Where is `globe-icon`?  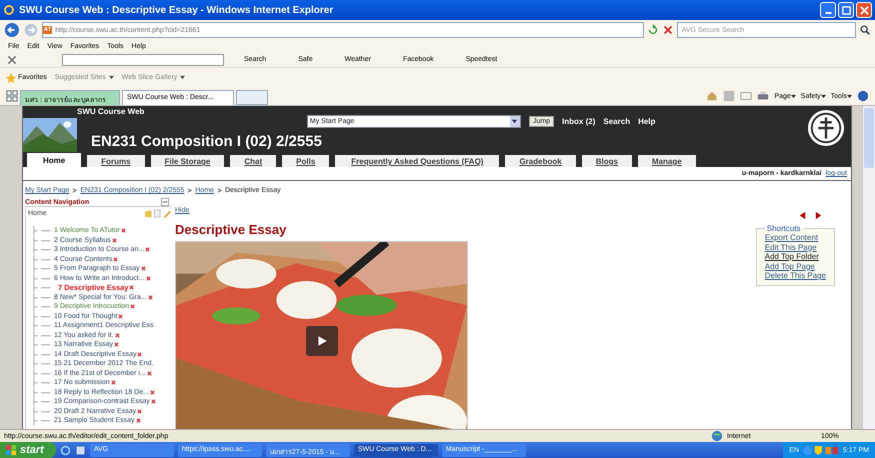
globe-icon is located at coordinates (717, 436).